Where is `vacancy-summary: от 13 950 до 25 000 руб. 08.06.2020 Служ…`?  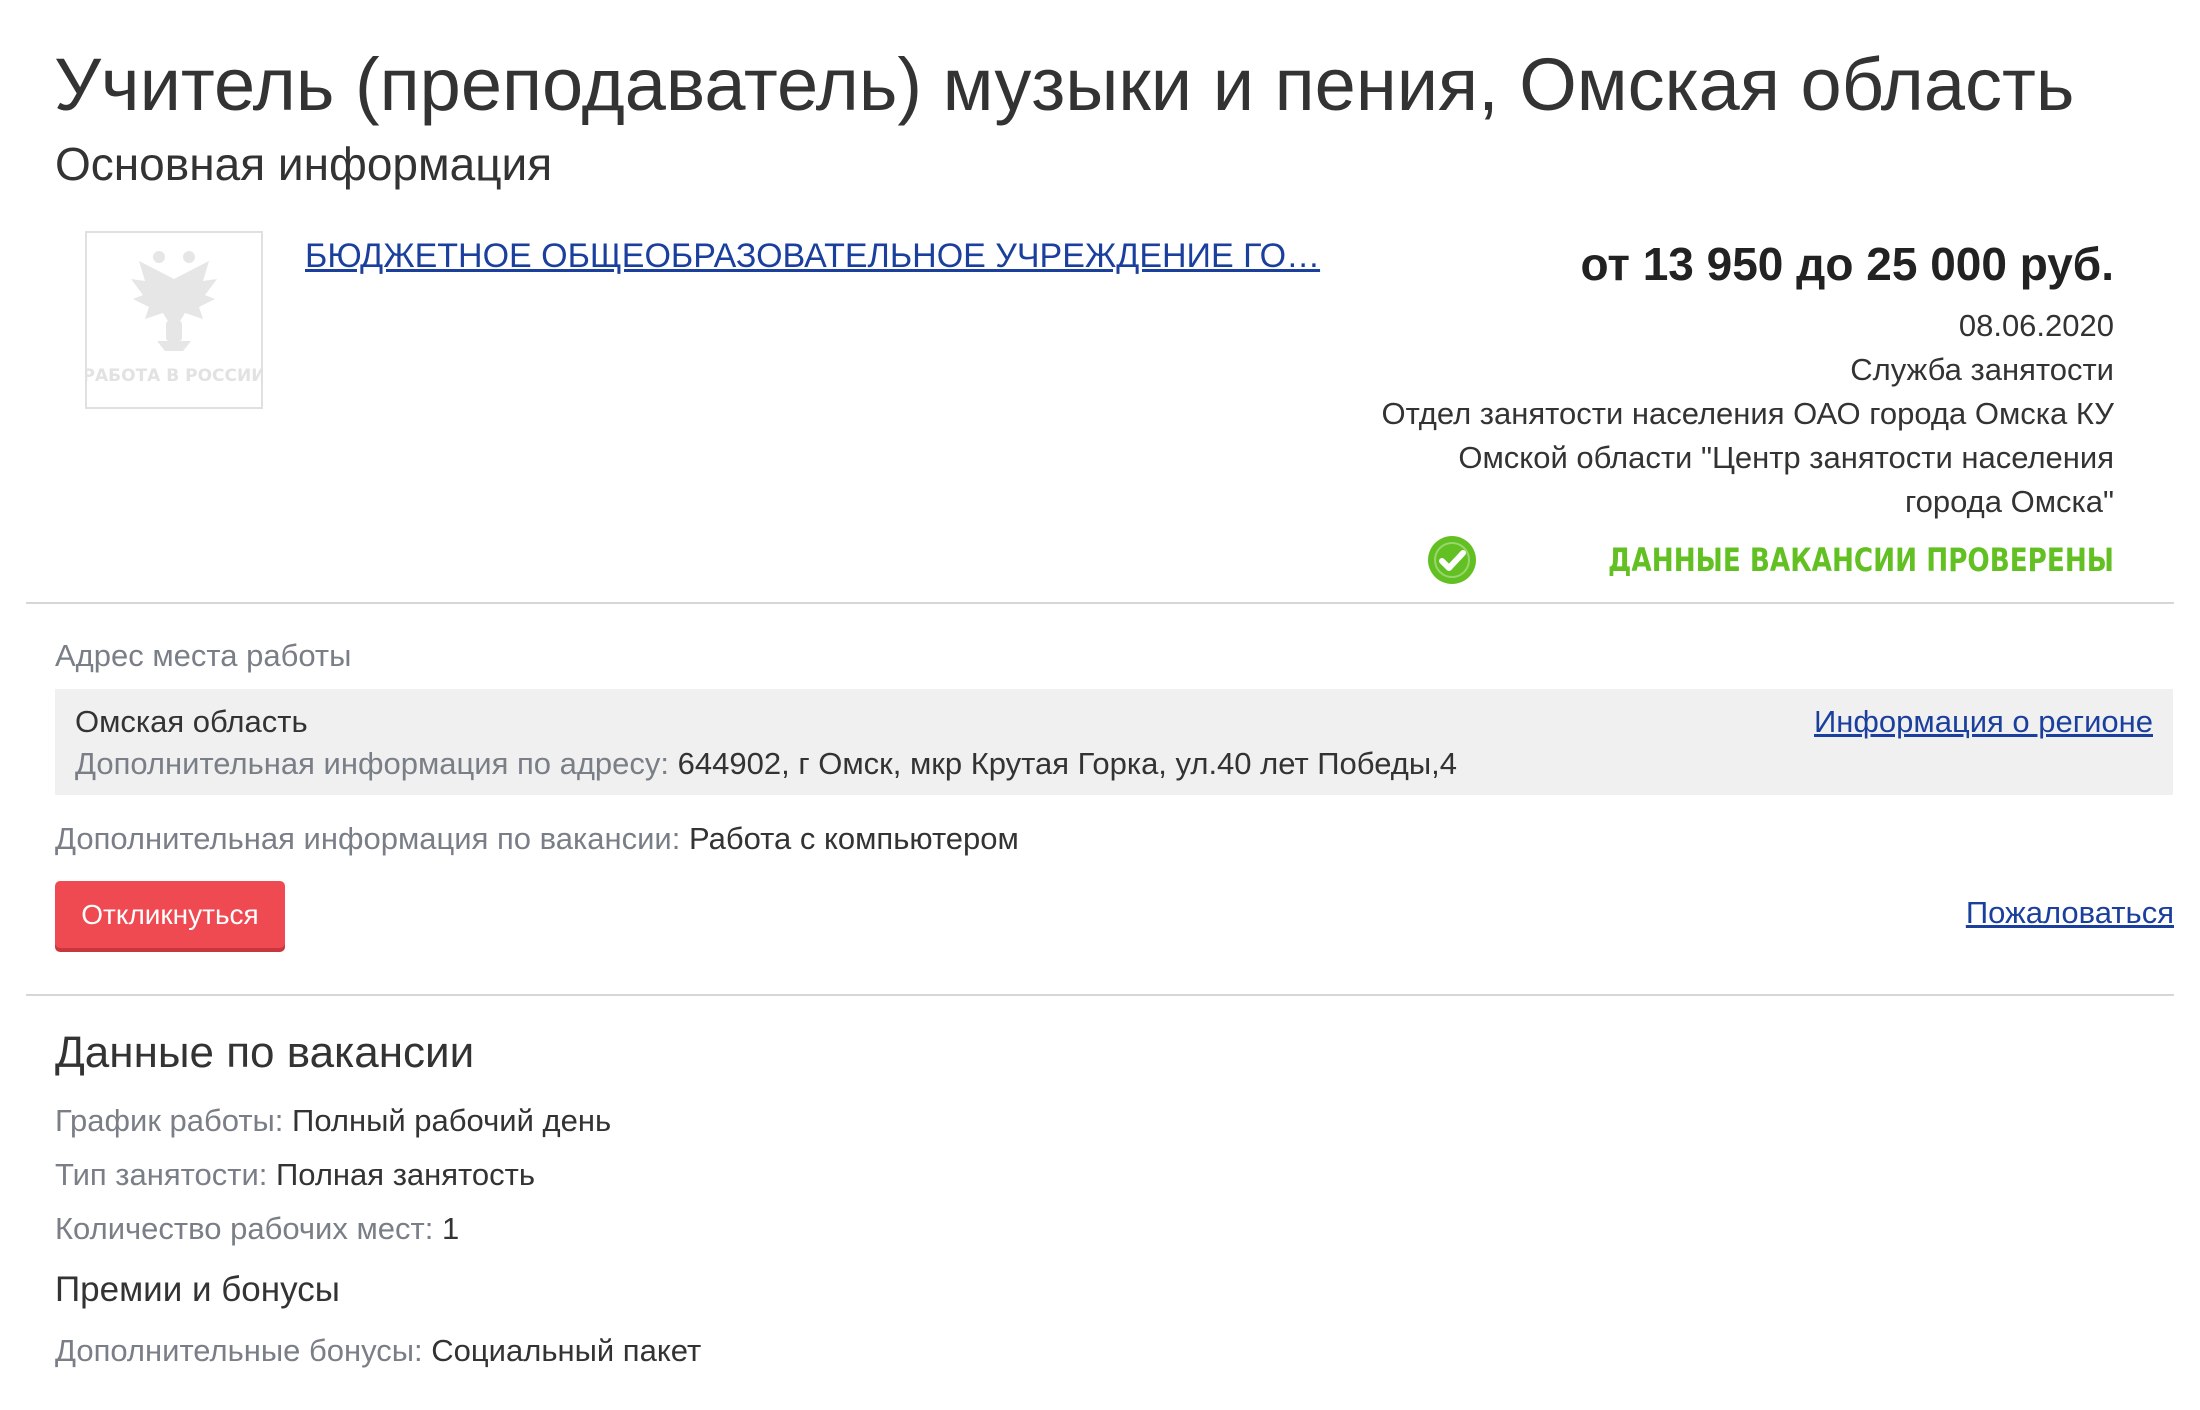 vacancy-summary: от 13 950 до 25 000 руб. 08.06.2020 Служ… is located at coordinates (1734, 380).